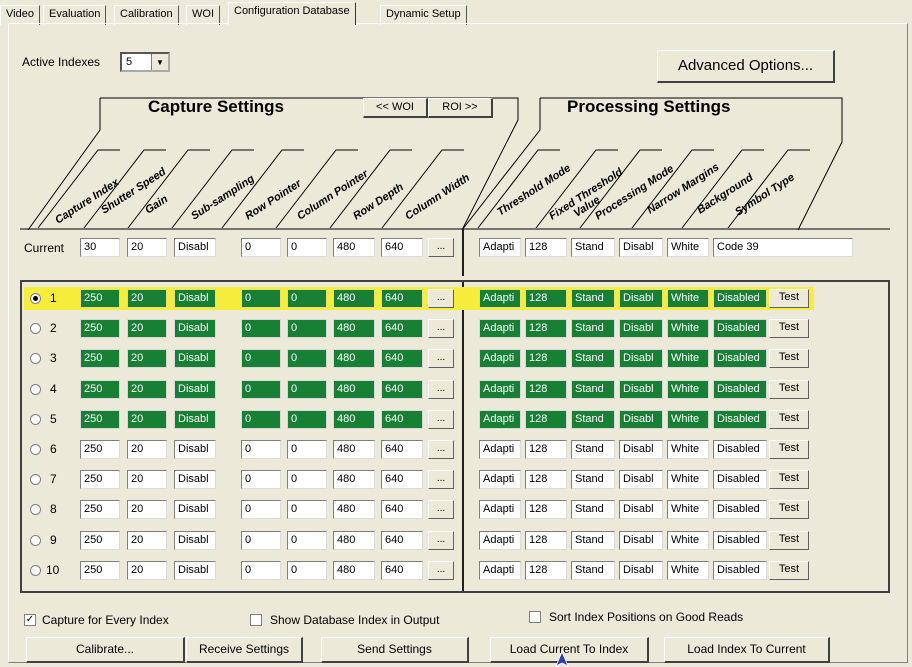 The image size is (912, 667). What do you see at coordinates (395, 108) in the screenshot?
I see `woi-prev-button: << WOI` at bounding box center [395, 108].